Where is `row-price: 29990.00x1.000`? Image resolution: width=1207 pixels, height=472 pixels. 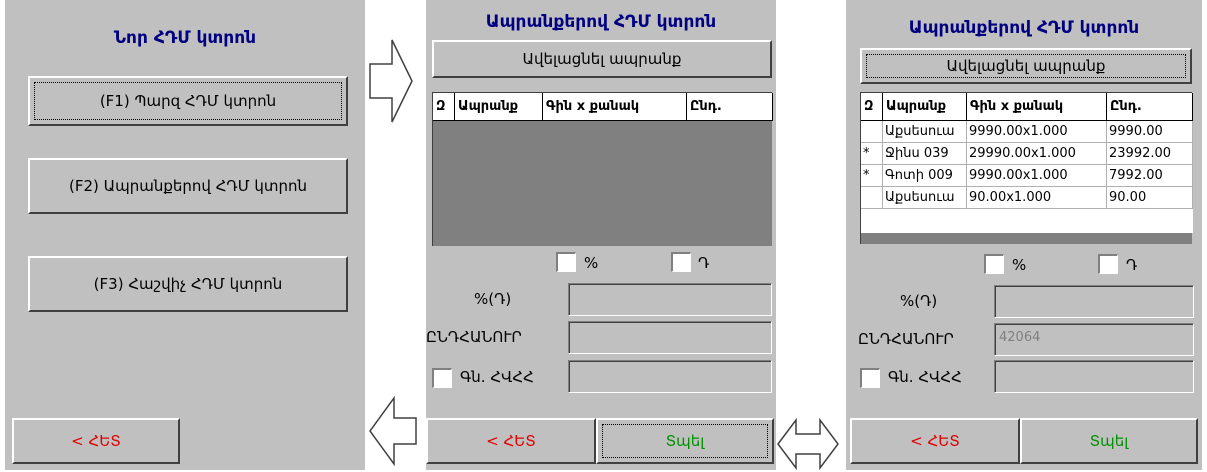
row-price: 29990.00x1.000 is located at coordinates (1037, 154).